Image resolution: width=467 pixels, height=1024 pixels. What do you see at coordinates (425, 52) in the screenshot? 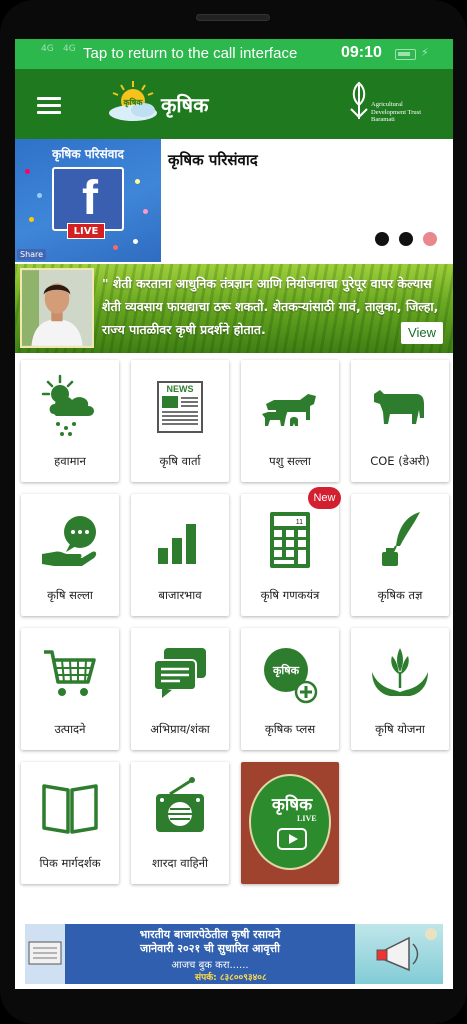
I see `charging-icon: ⚡` at bounding box center [425, 52].